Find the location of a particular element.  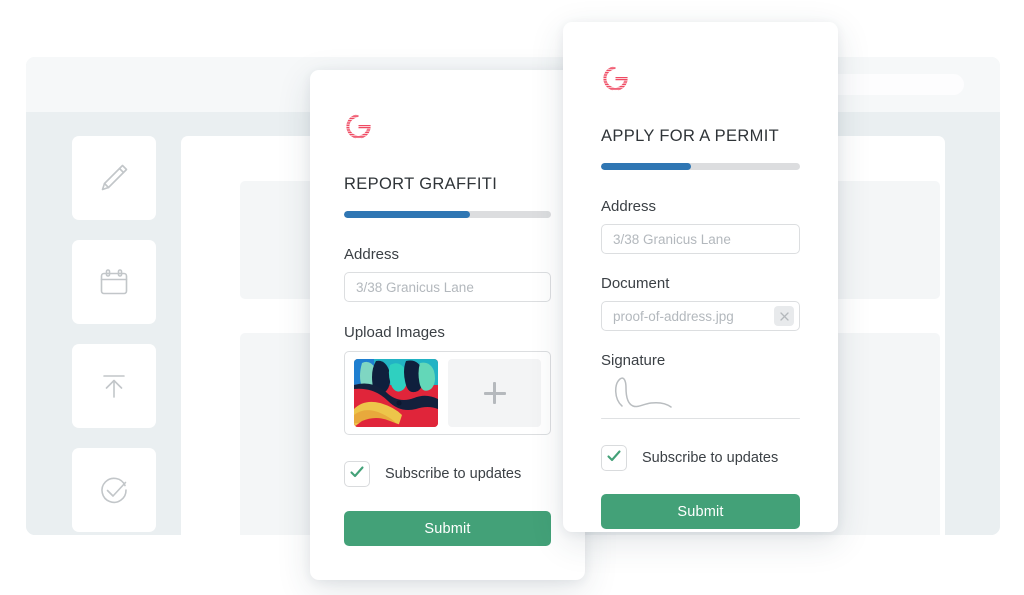

sidebar-item-calendar is located at coordinates (114, 282).